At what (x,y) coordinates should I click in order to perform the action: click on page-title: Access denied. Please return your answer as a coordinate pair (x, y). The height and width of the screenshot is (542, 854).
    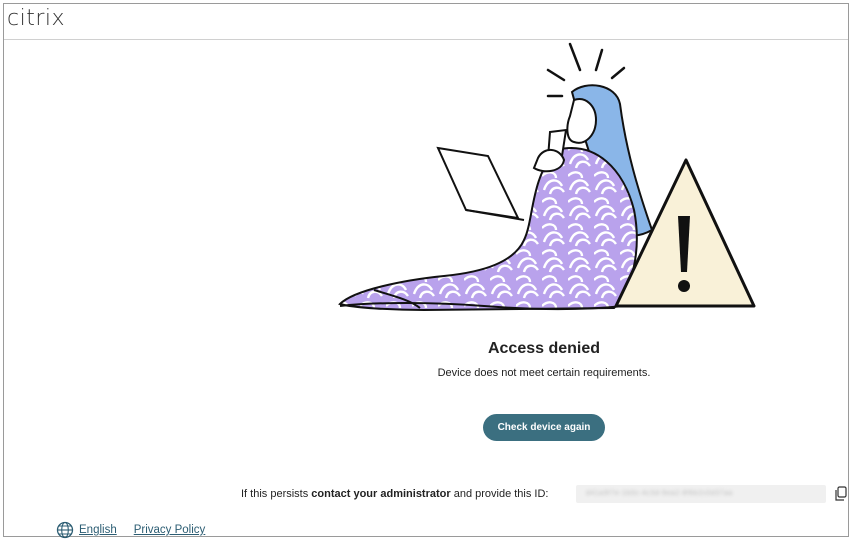
    Looking at the image, I should click on (544, 348).